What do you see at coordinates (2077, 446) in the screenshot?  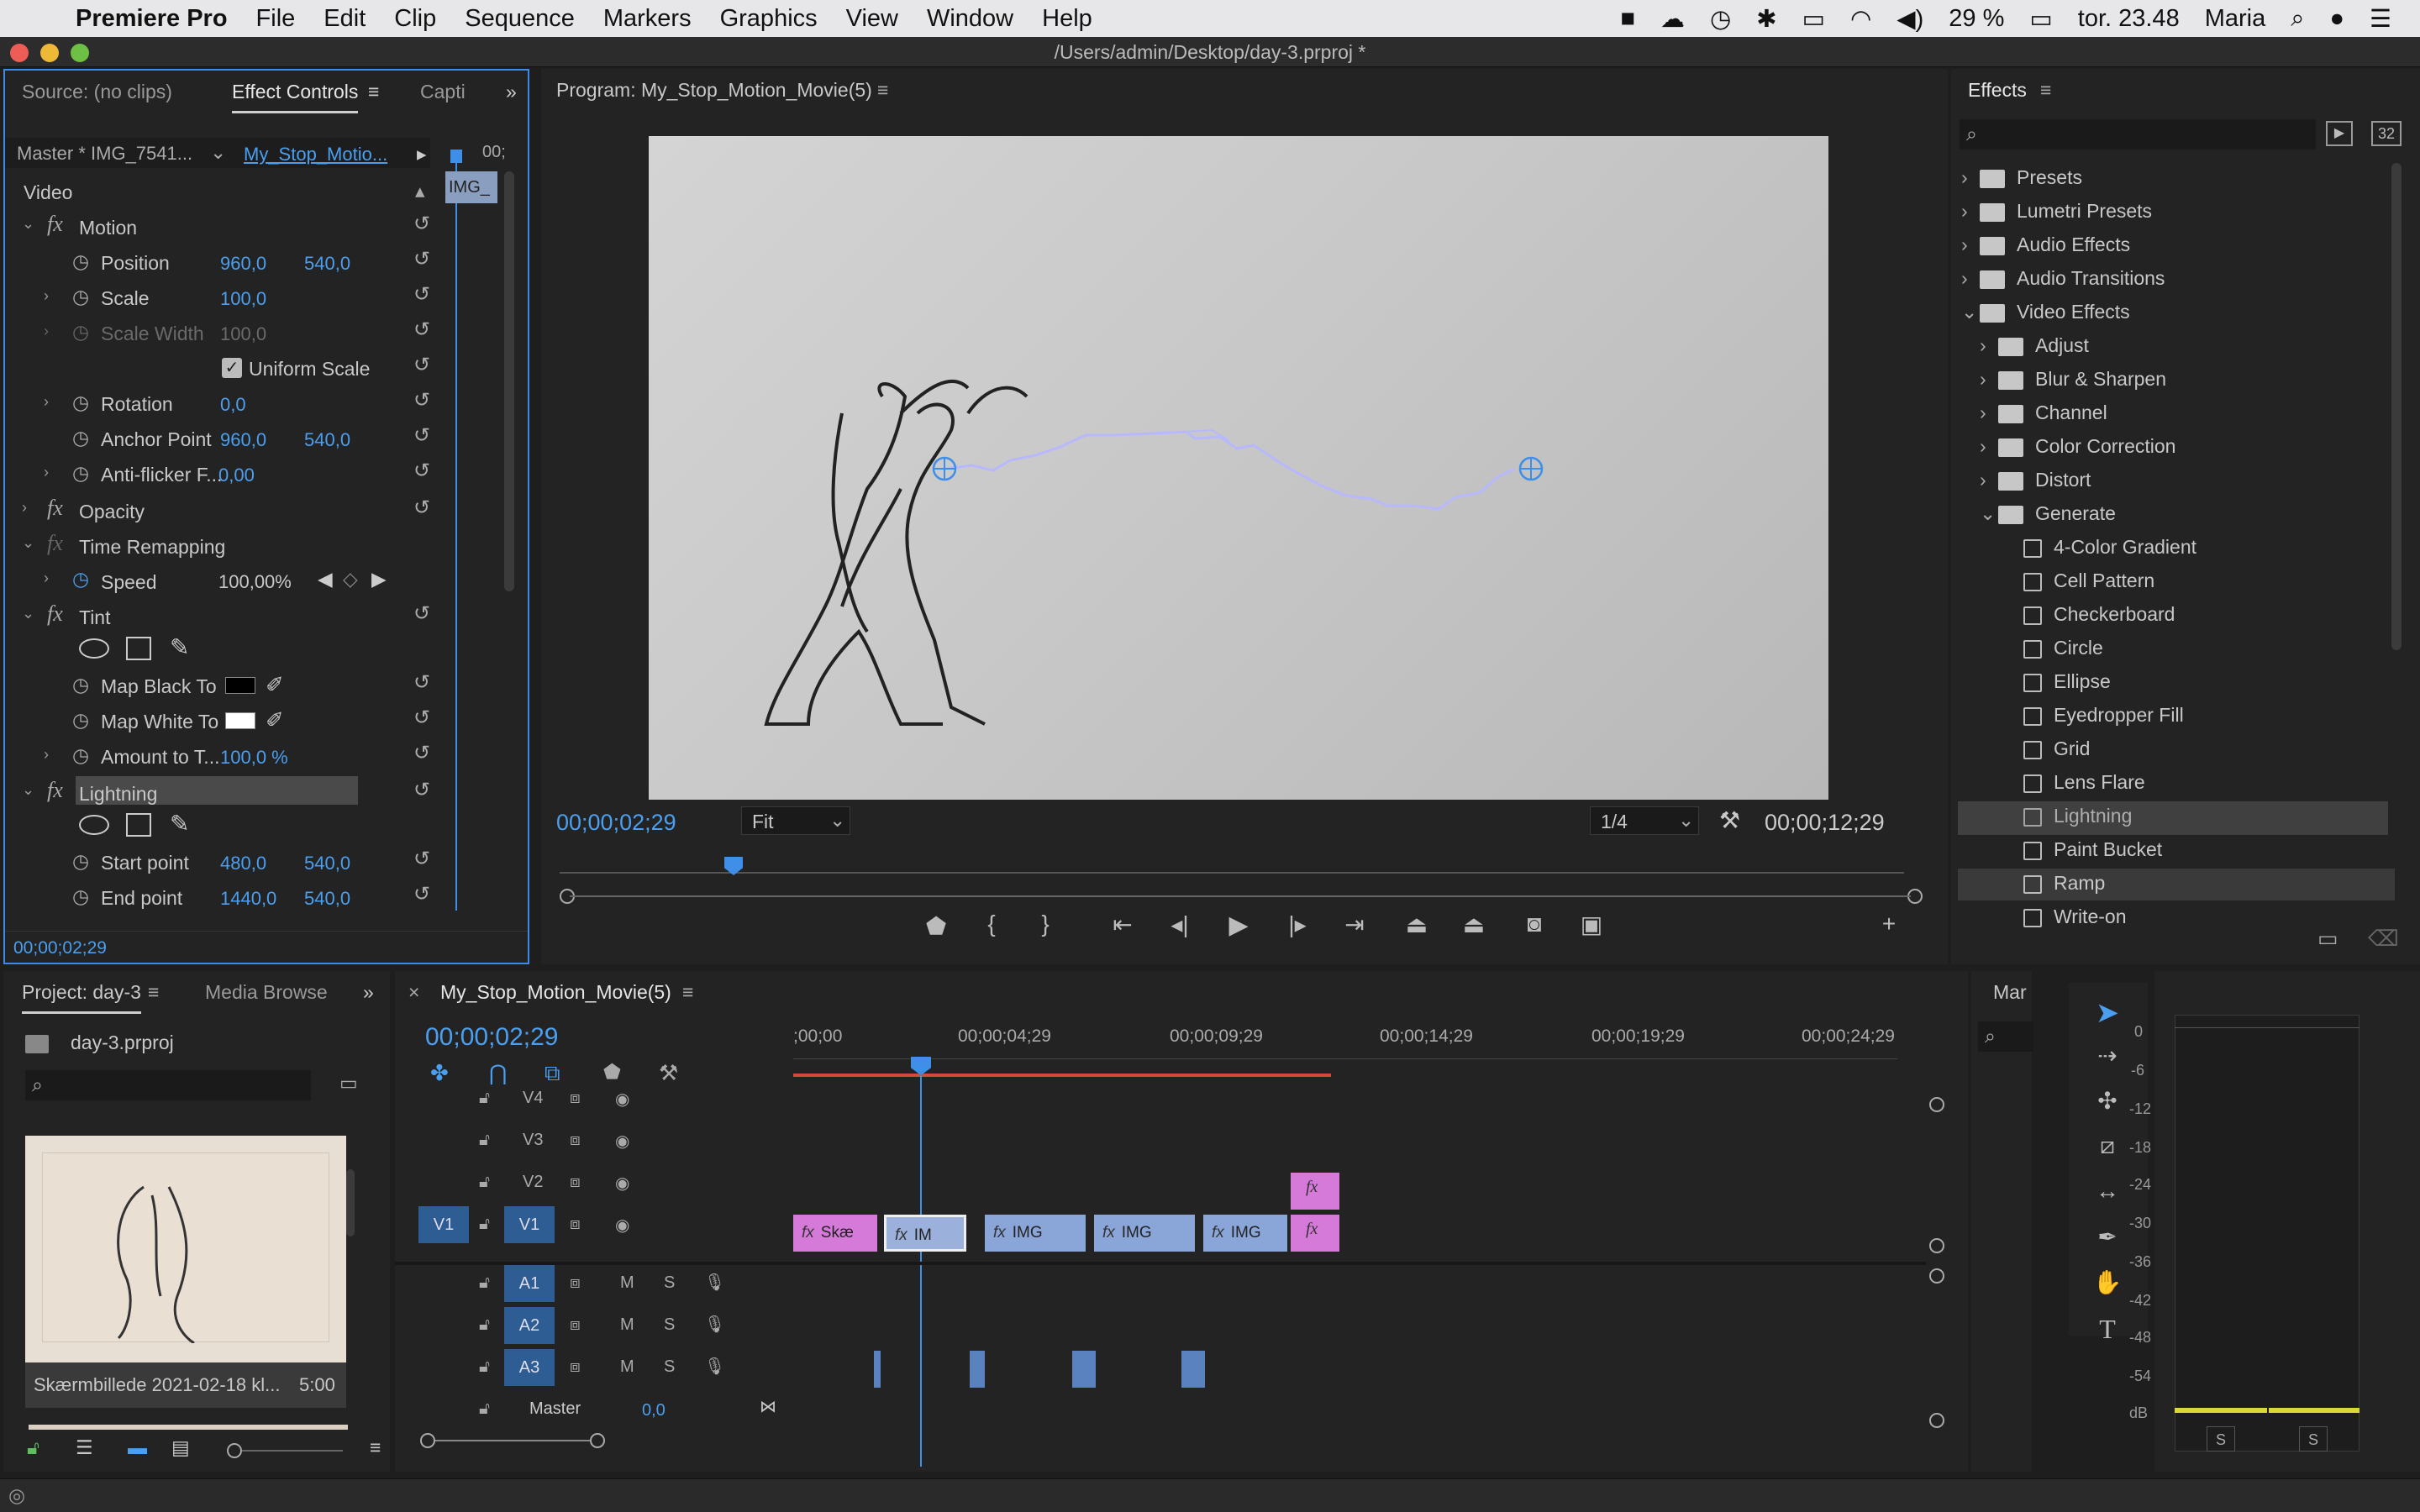 I see `effects-folder-color-correction: › Color Correction` at bounding box center [2077, 446].